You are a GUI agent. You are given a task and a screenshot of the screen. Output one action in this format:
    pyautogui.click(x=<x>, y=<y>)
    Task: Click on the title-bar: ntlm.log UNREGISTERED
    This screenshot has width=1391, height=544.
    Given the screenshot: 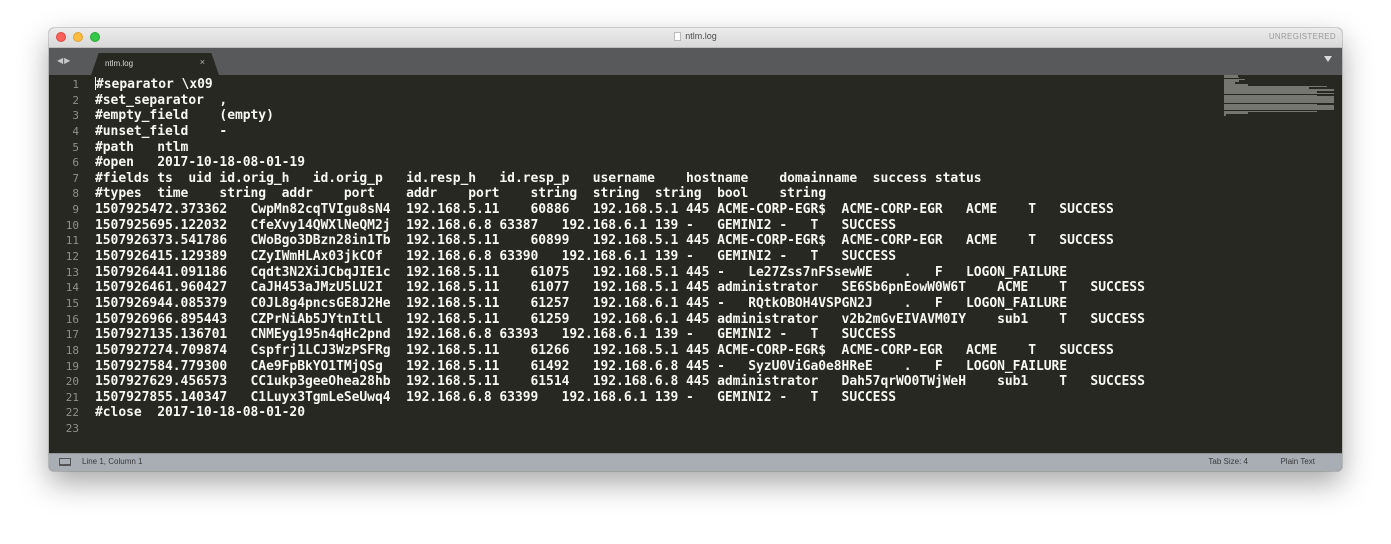 What is the action you would take?
    pyautogui.click(x=695, y=38)
    